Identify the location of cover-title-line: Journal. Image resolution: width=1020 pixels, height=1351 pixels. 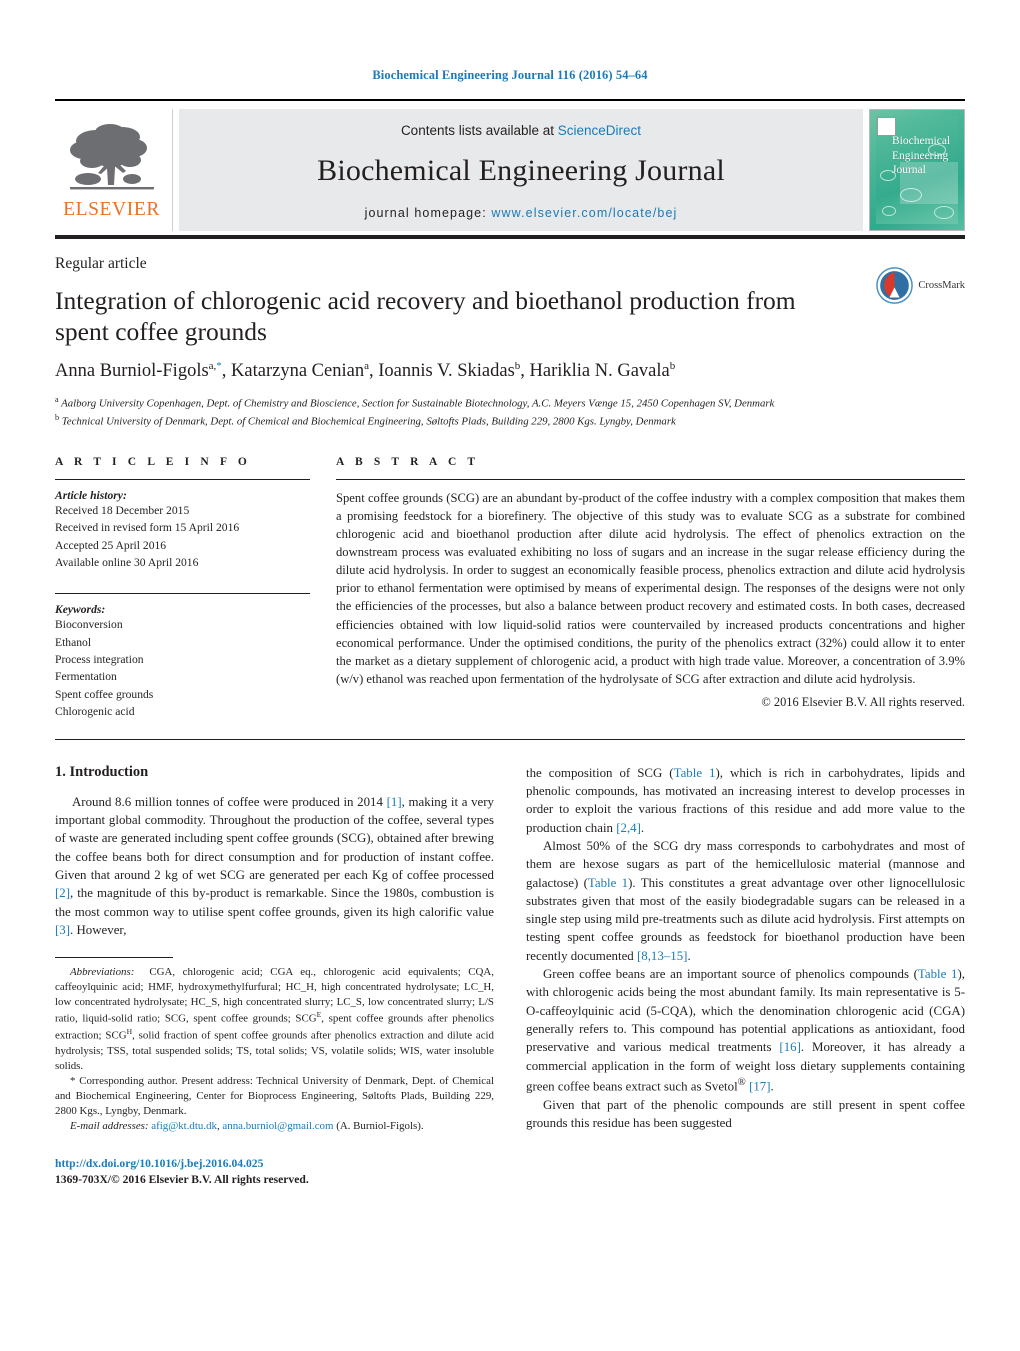
(909, 170).